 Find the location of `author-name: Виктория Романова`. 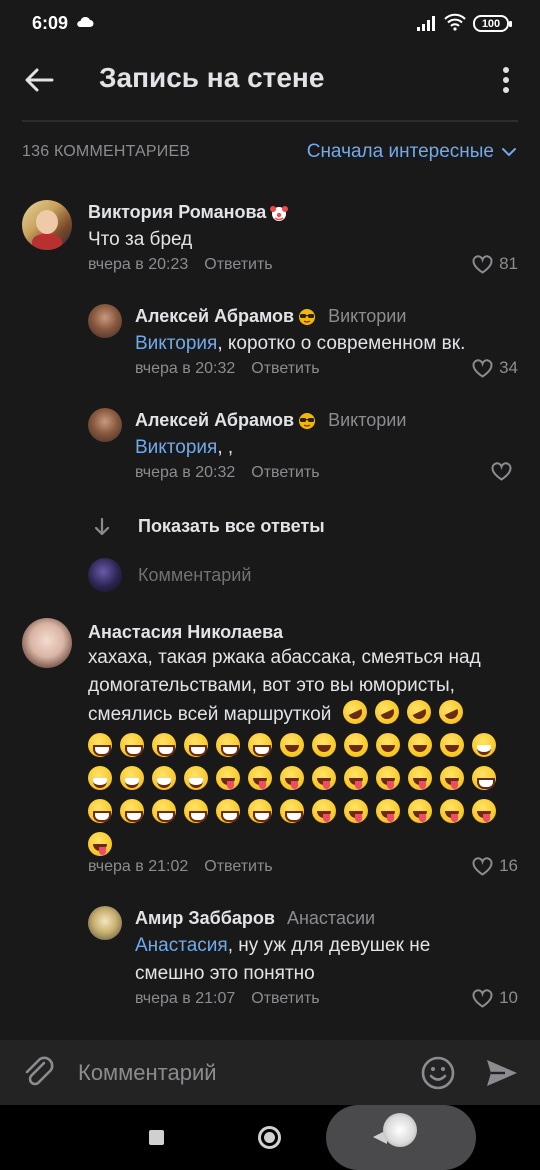

author-name: Виктория Романова is located at coordinates (177, 212).